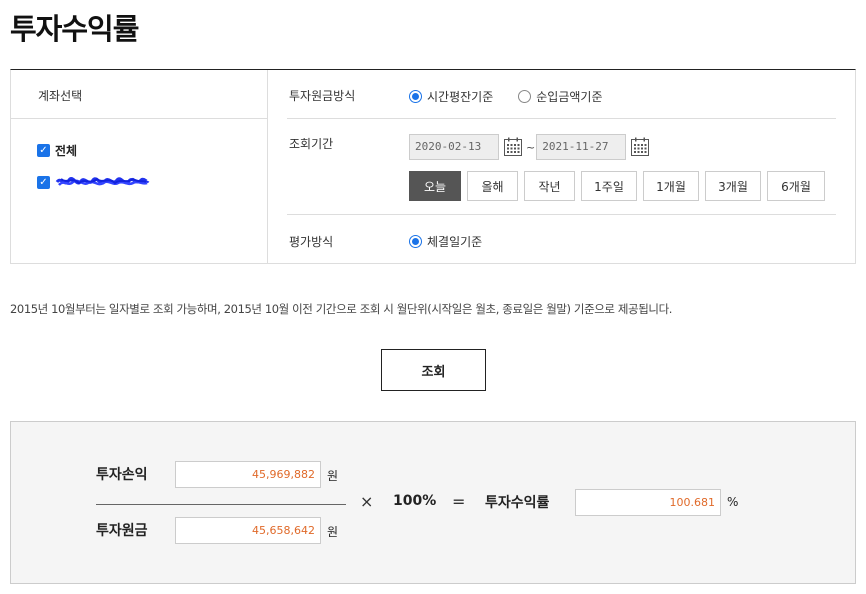 The image size is (866, 594). Describe the element at coordinates (454, 147) in the screenshot. I see `start-date-input: 2020-02-13` at that location.